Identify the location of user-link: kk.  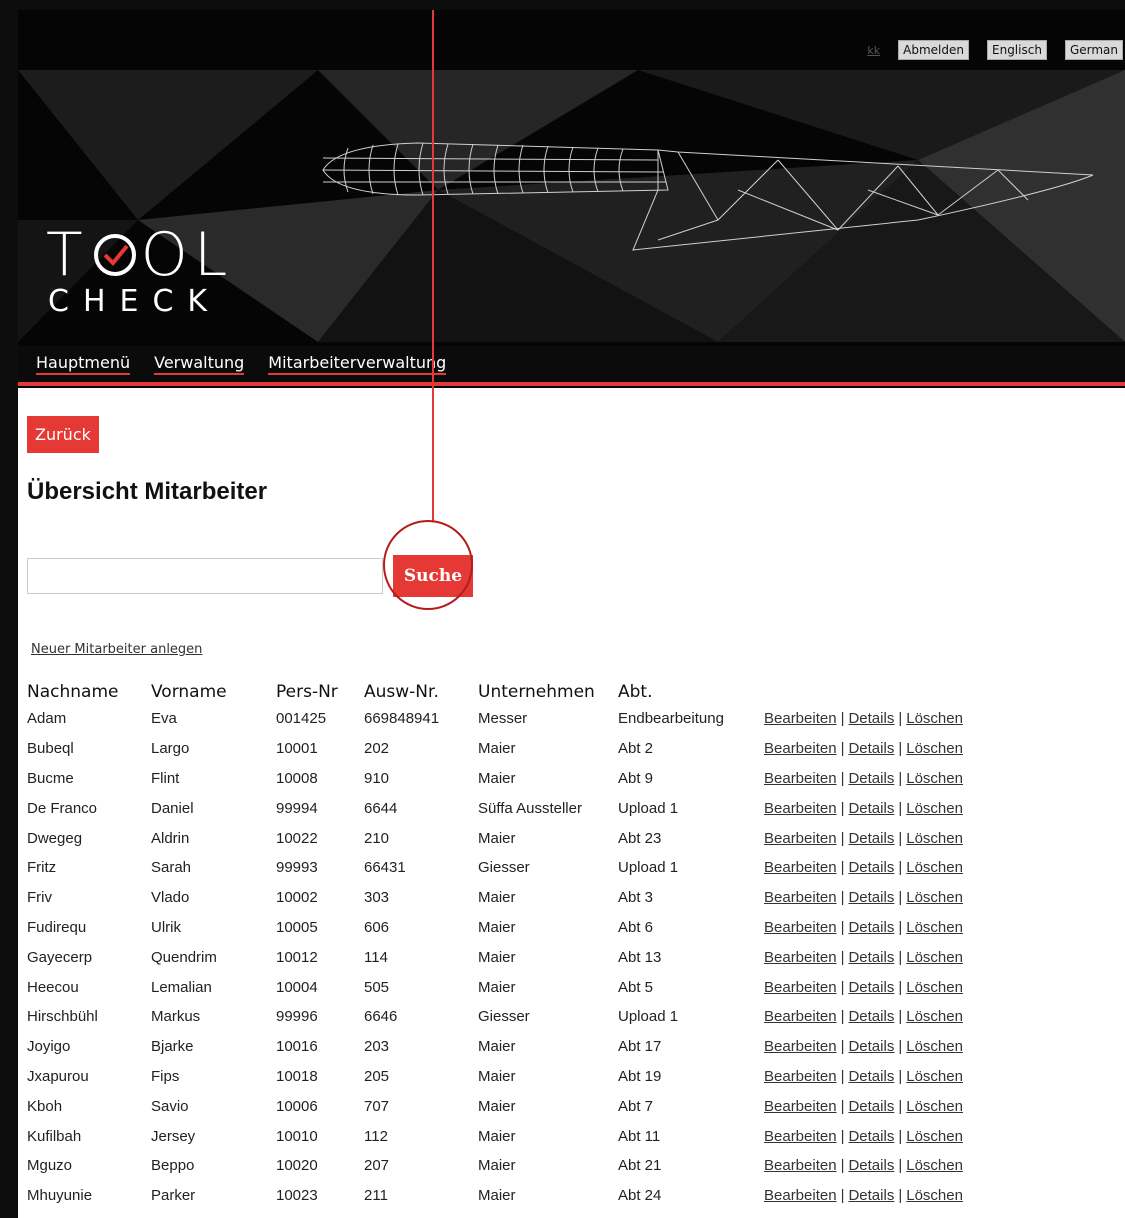
(873, 50).